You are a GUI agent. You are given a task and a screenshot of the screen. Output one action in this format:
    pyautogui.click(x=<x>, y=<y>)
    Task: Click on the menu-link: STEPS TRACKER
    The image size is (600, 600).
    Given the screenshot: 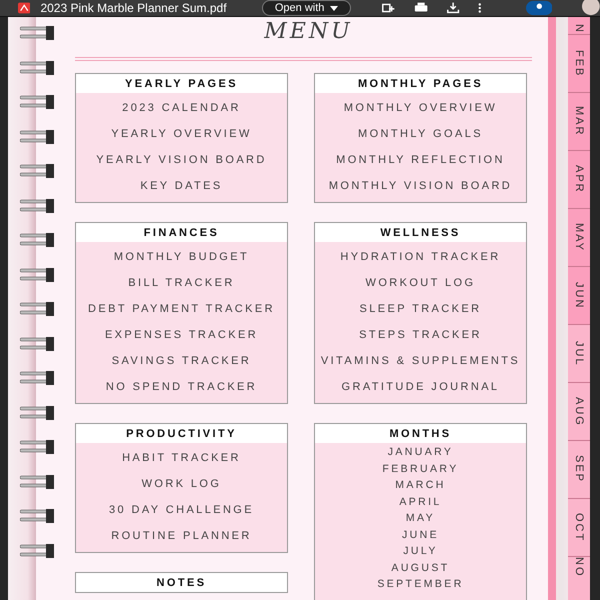 What is the action you would take?
    pyautogui.click(x=420, y=335)
    